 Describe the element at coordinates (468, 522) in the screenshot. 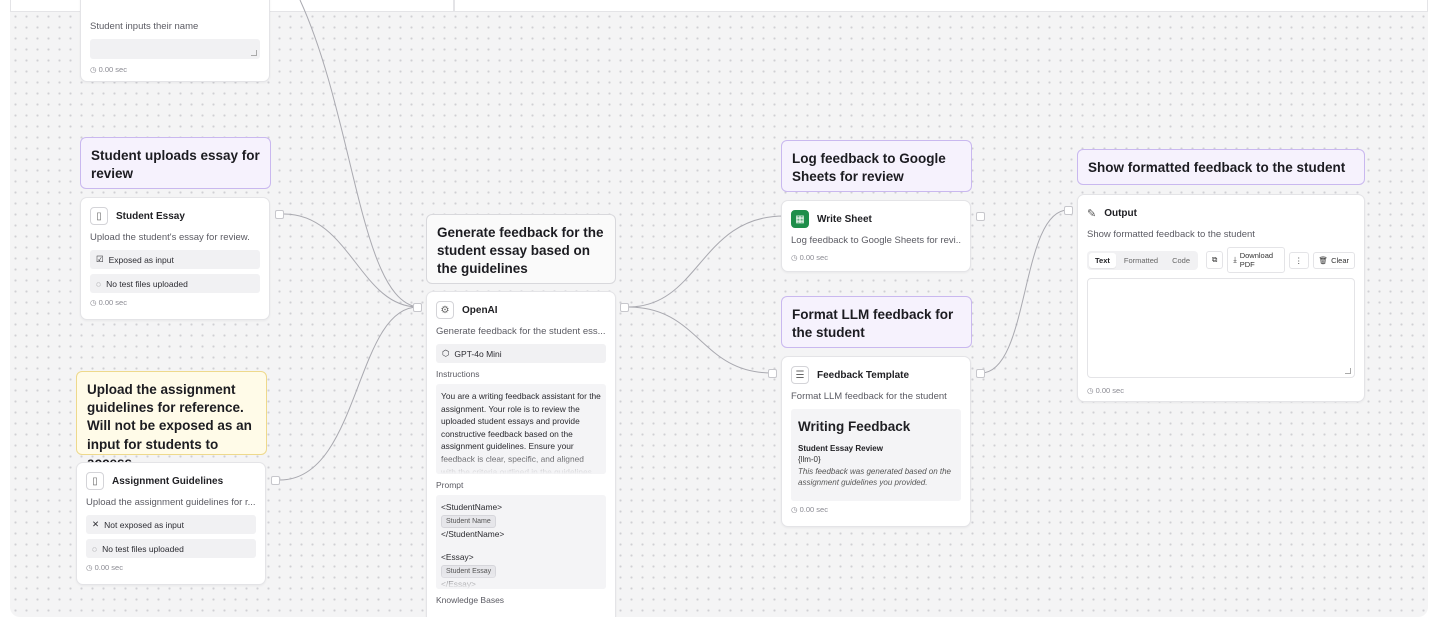

I see `variable-chip-student-name: Student Name` at that location.